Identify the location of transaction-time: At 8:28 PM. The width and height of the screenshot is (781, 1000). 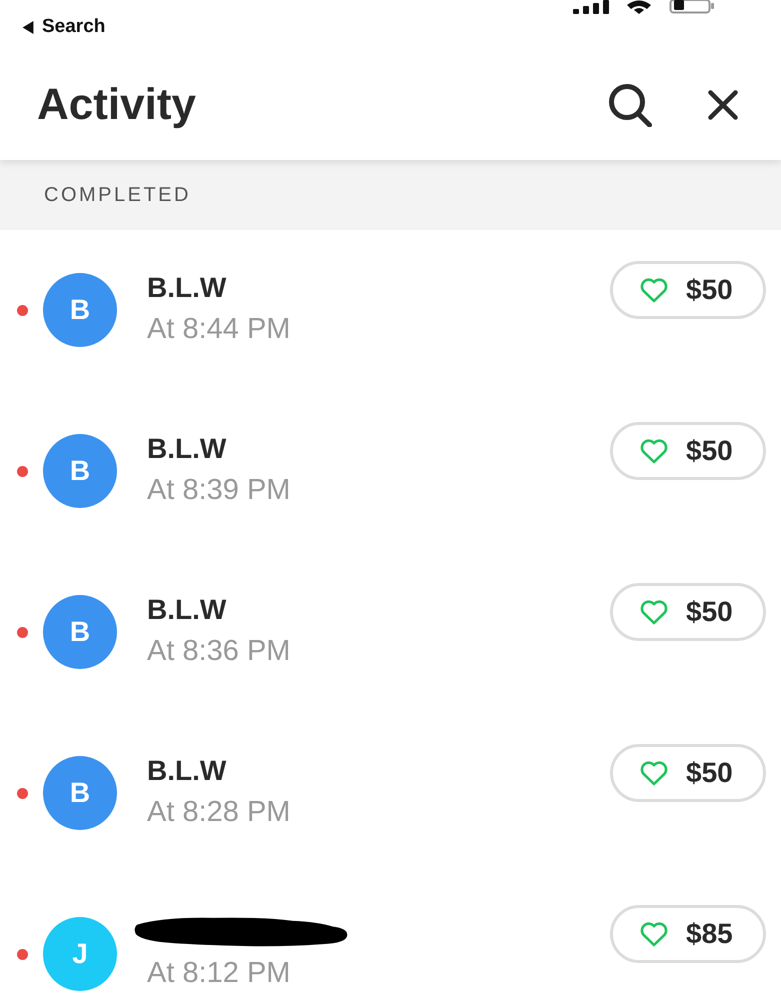
(218, 812).